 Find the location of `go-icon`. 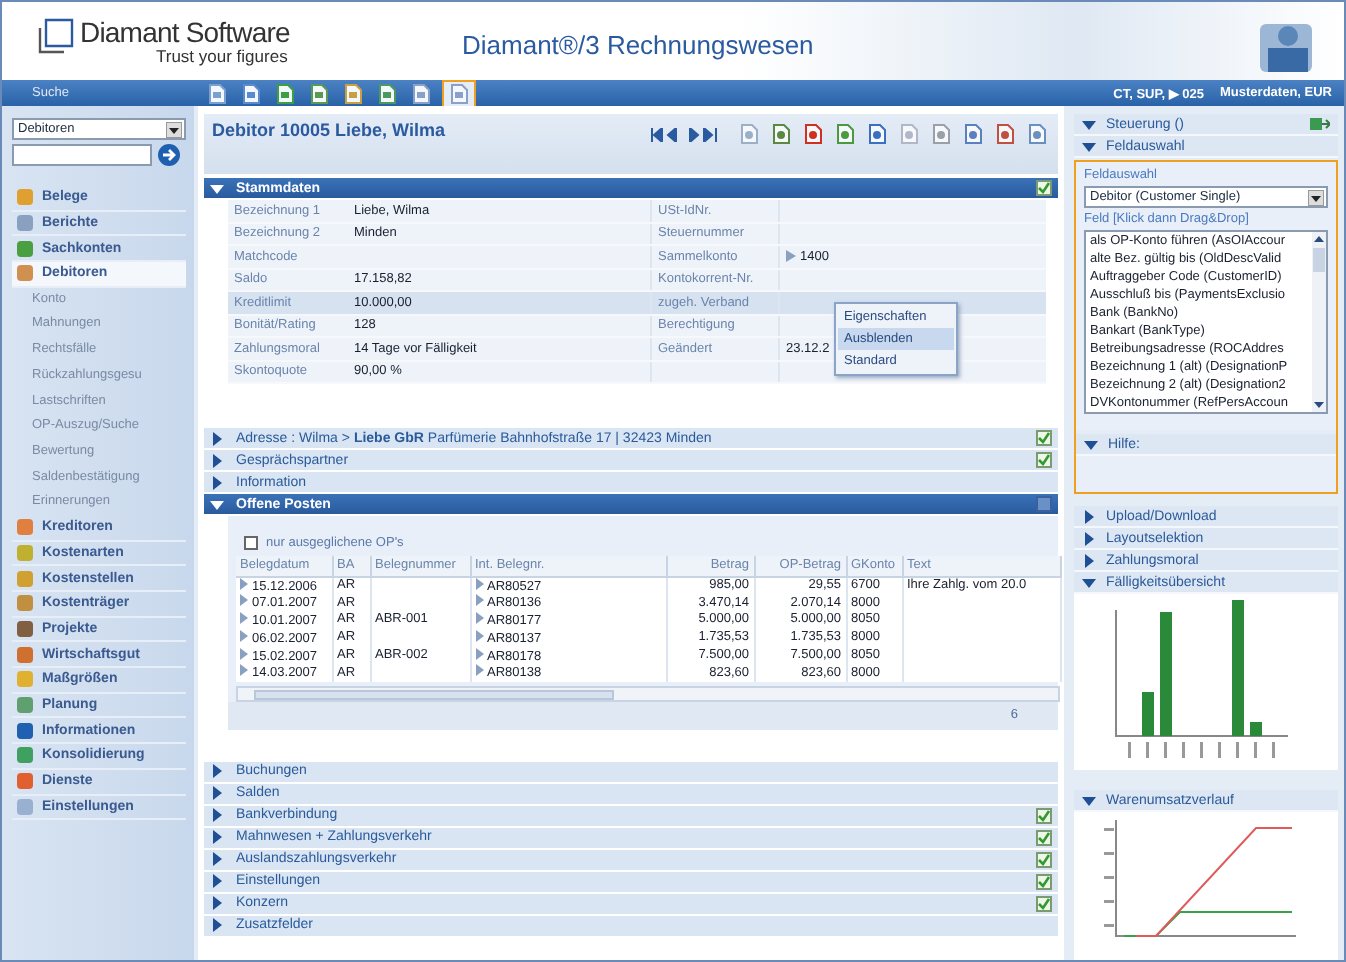

go-icon is located at coordinates (169, 155).